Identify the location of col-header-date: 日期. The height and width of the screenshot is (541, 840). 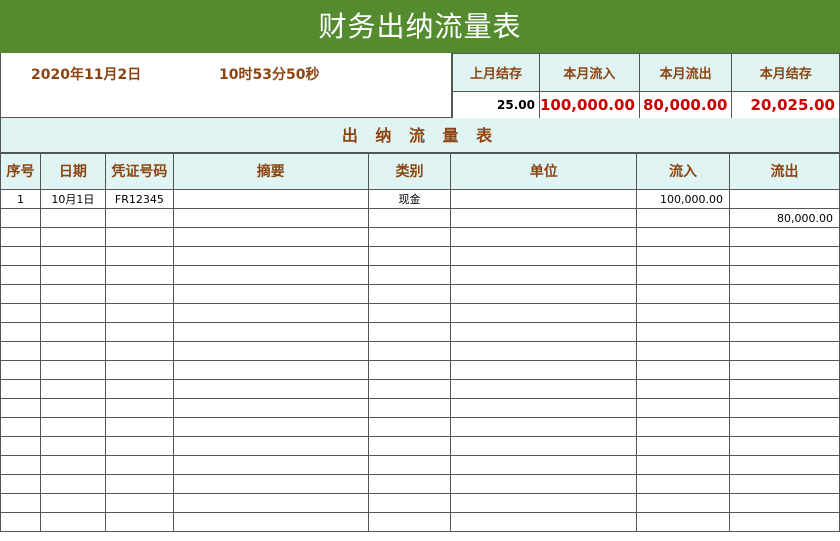
(72, 171).